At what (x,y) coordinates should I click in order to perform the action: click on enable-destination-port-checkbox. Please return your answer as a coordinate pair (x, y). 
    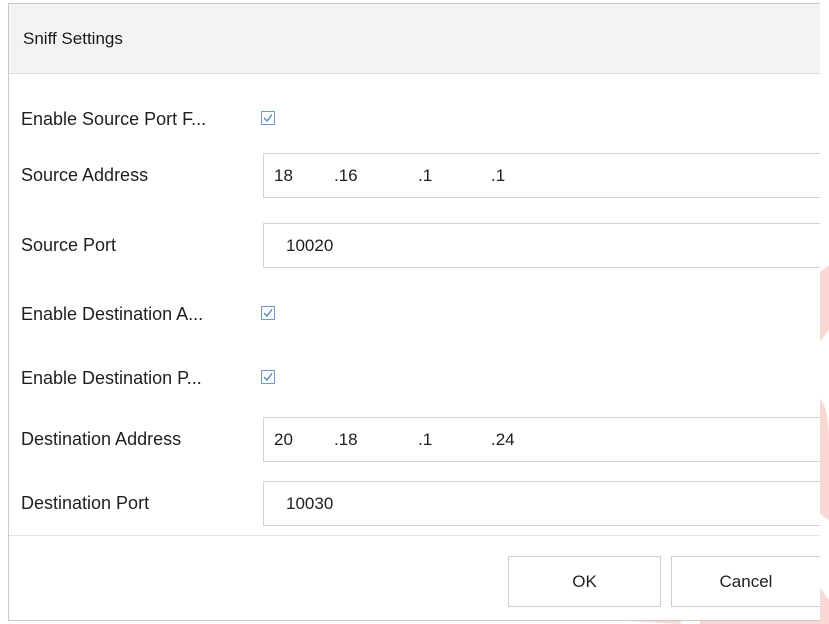
    Looking at the image, I should click on (268, 377).